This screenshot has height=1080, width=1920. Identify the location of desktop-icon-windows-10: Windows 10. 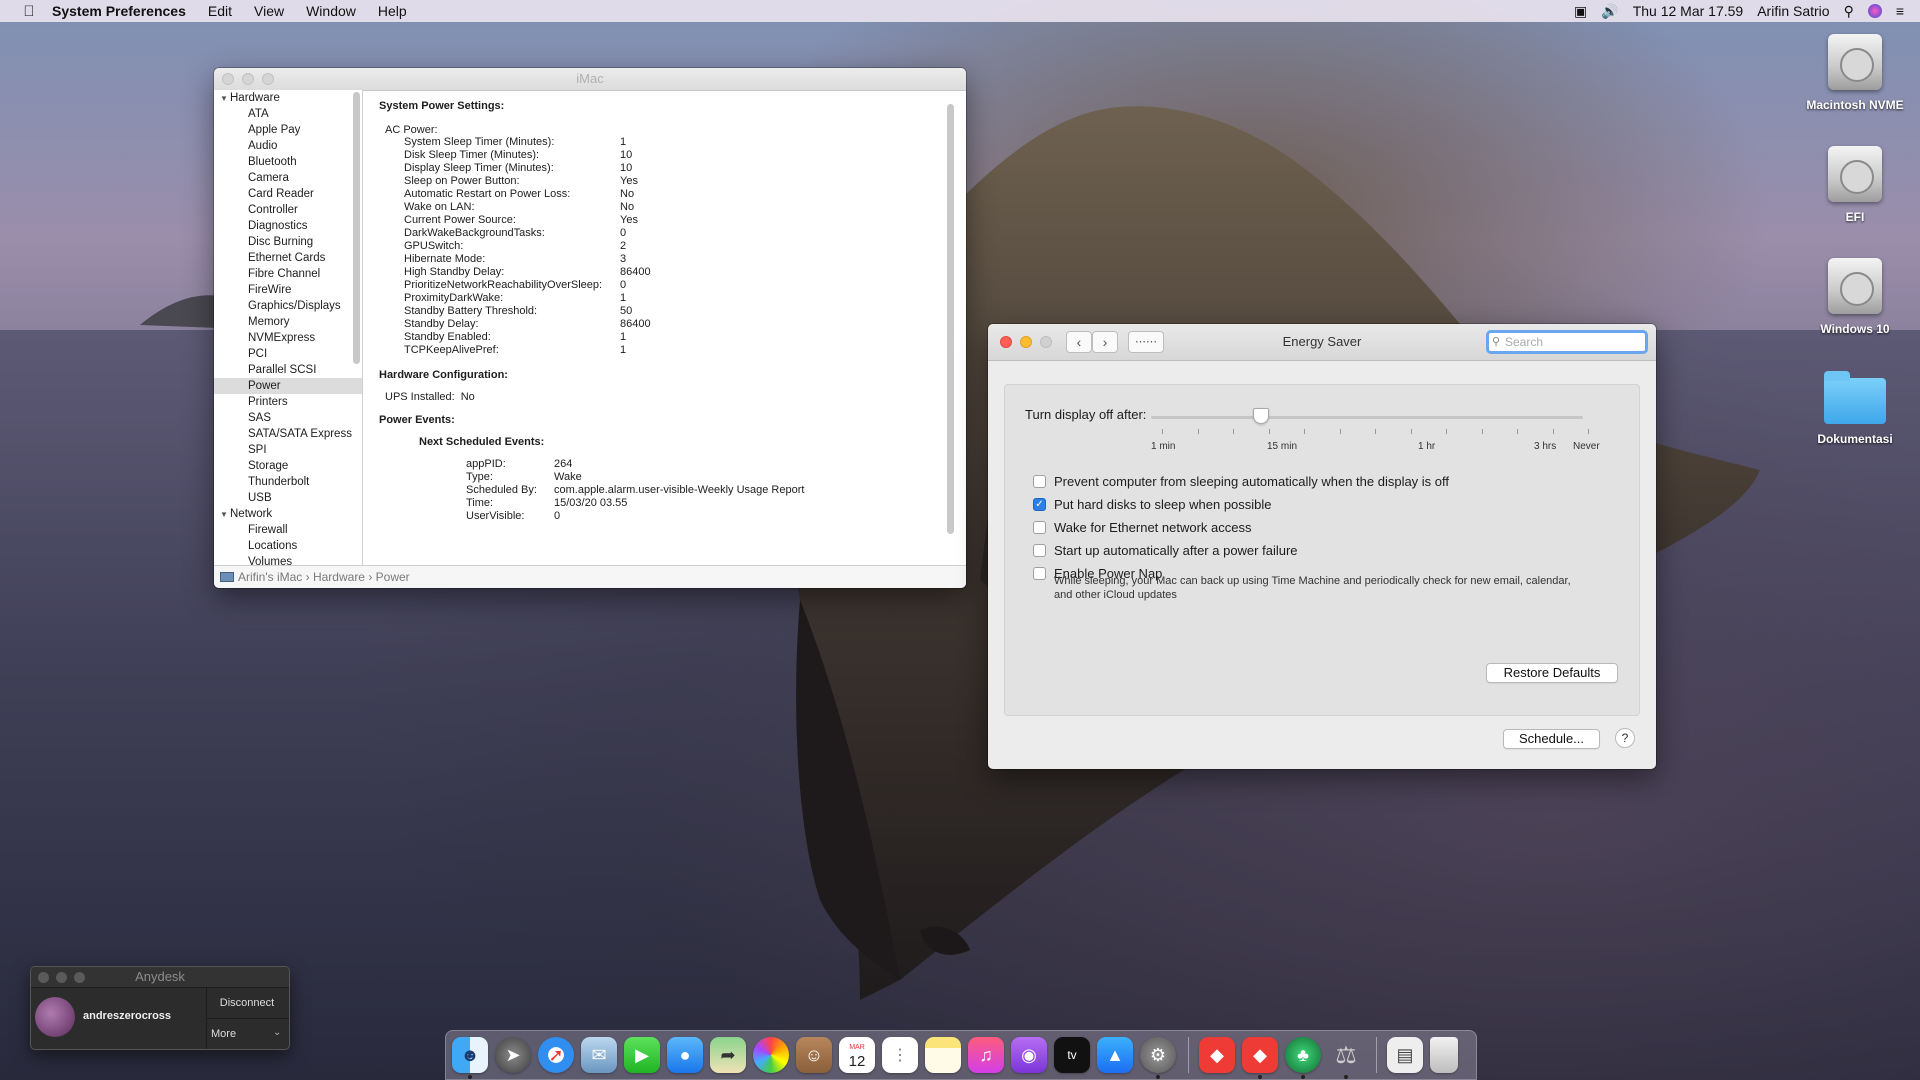
(1855, 297).